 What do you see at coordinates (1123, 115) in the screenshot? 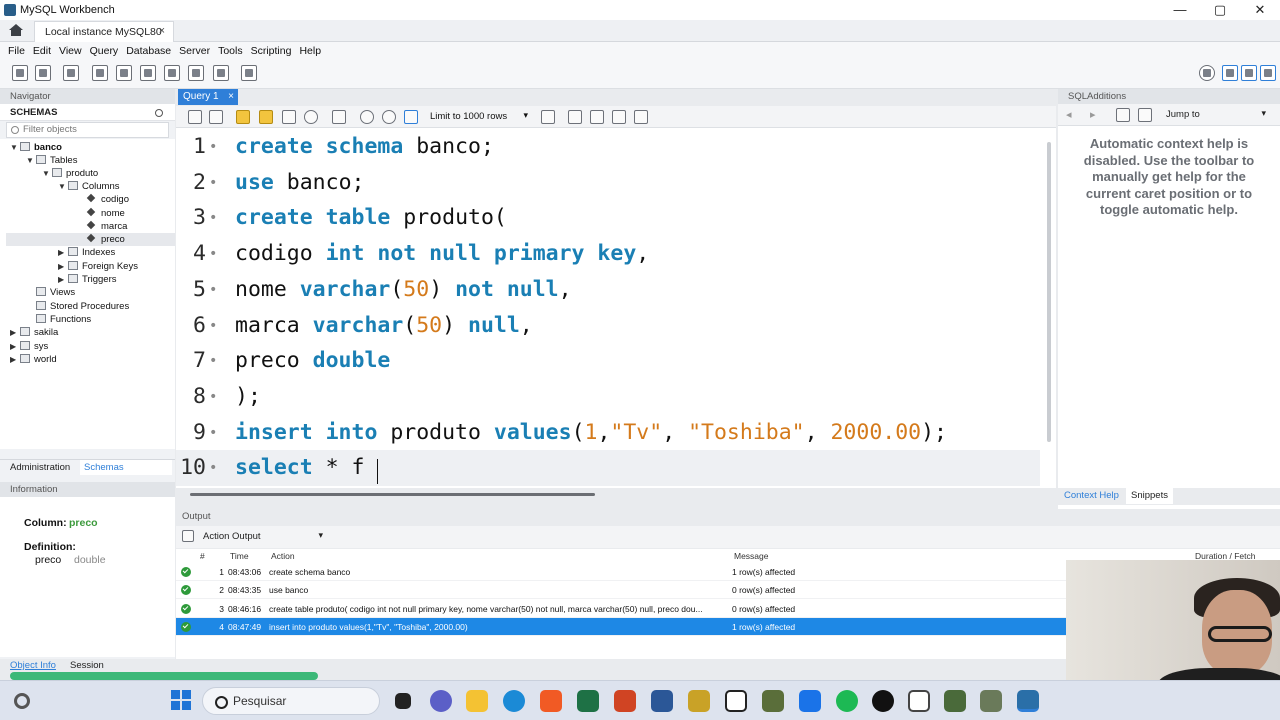
I see `manual-help-icon` at bounding box center [1123, 115].